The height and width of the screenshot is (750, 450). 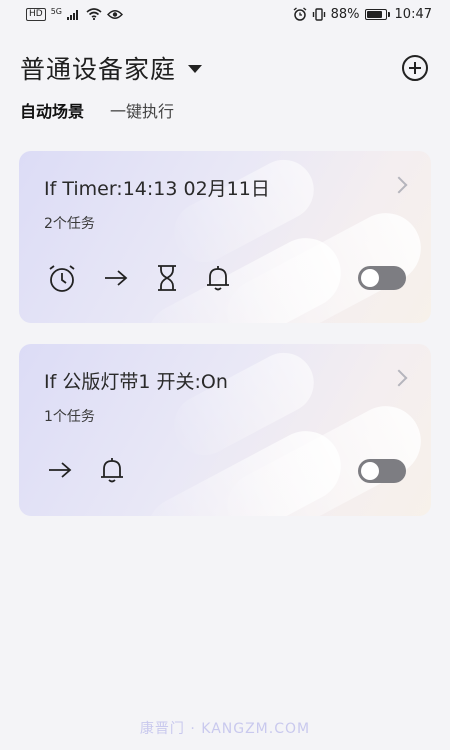 I want to click on signal-icon, so click(x=72, y=14).